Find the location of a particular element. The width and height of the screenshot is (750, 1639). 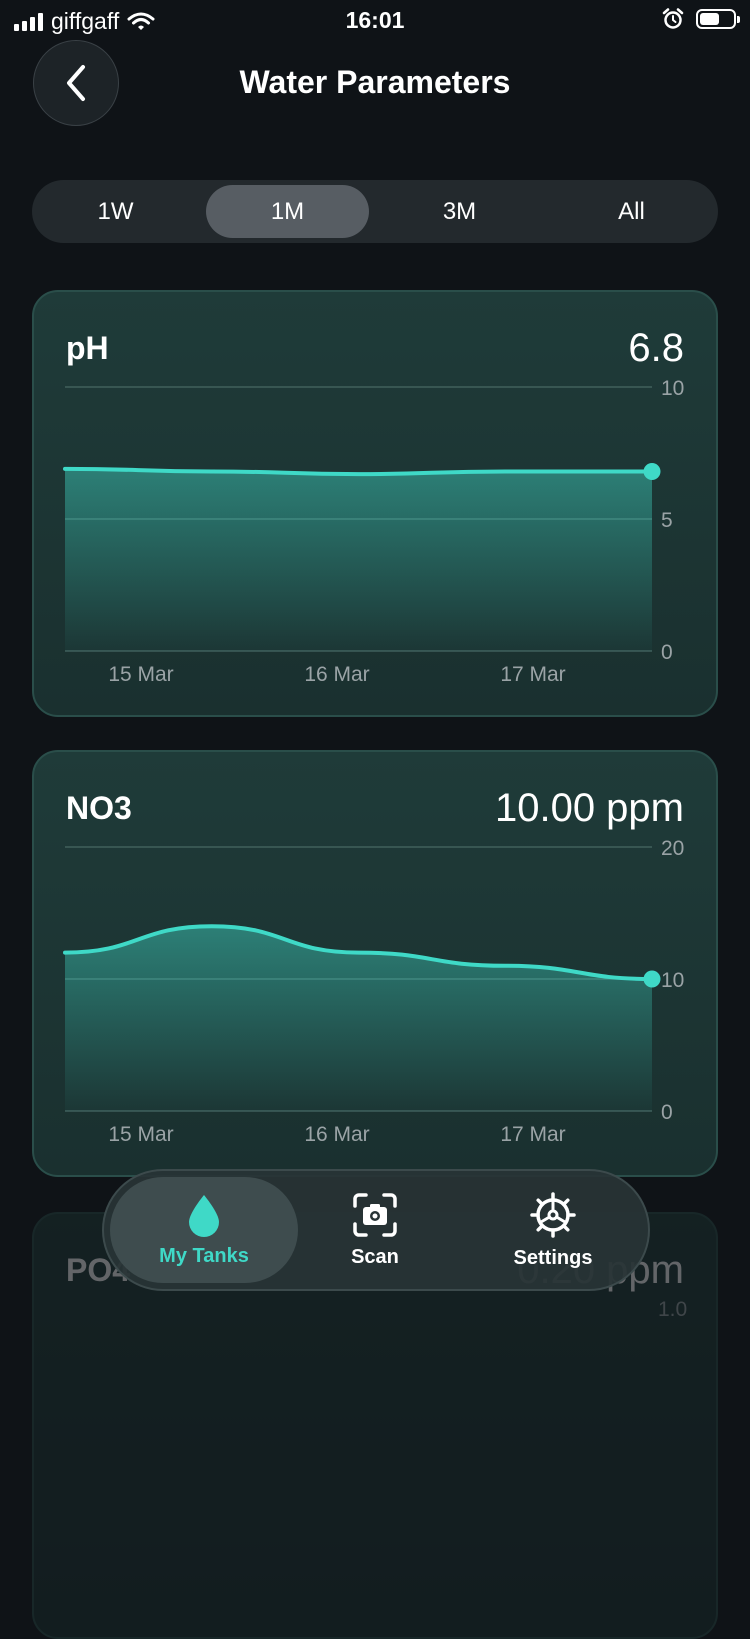

range-tab-1m: 1M is located at coordinates (287, 211).